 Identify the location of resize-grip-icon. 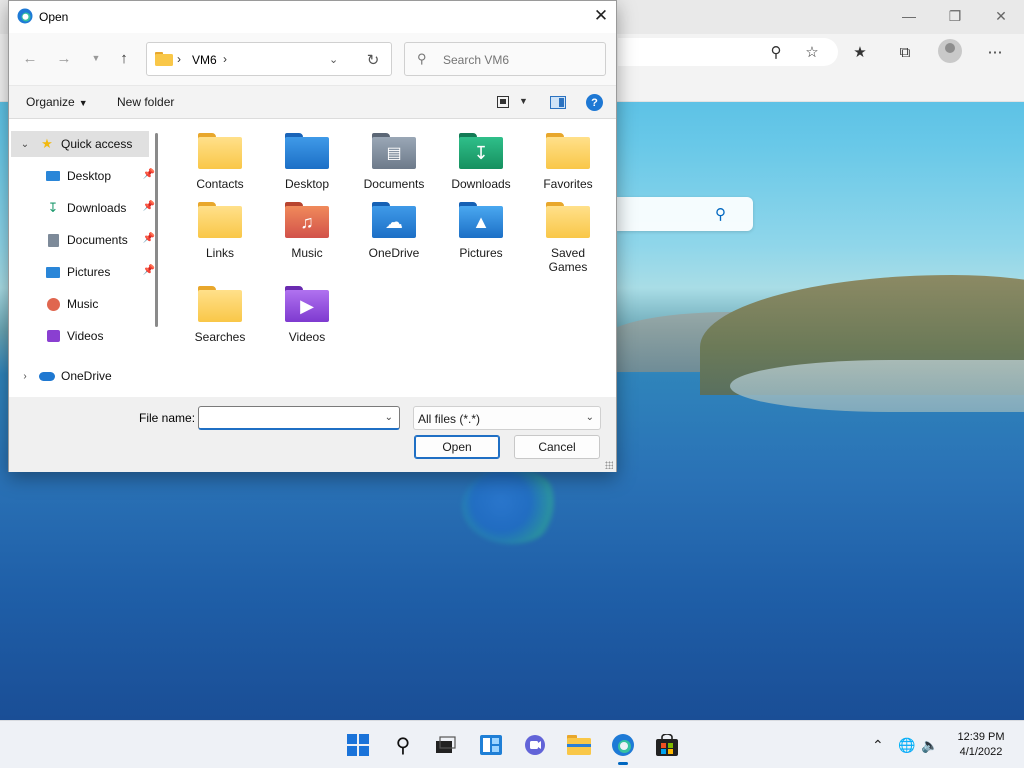
(609, 465).